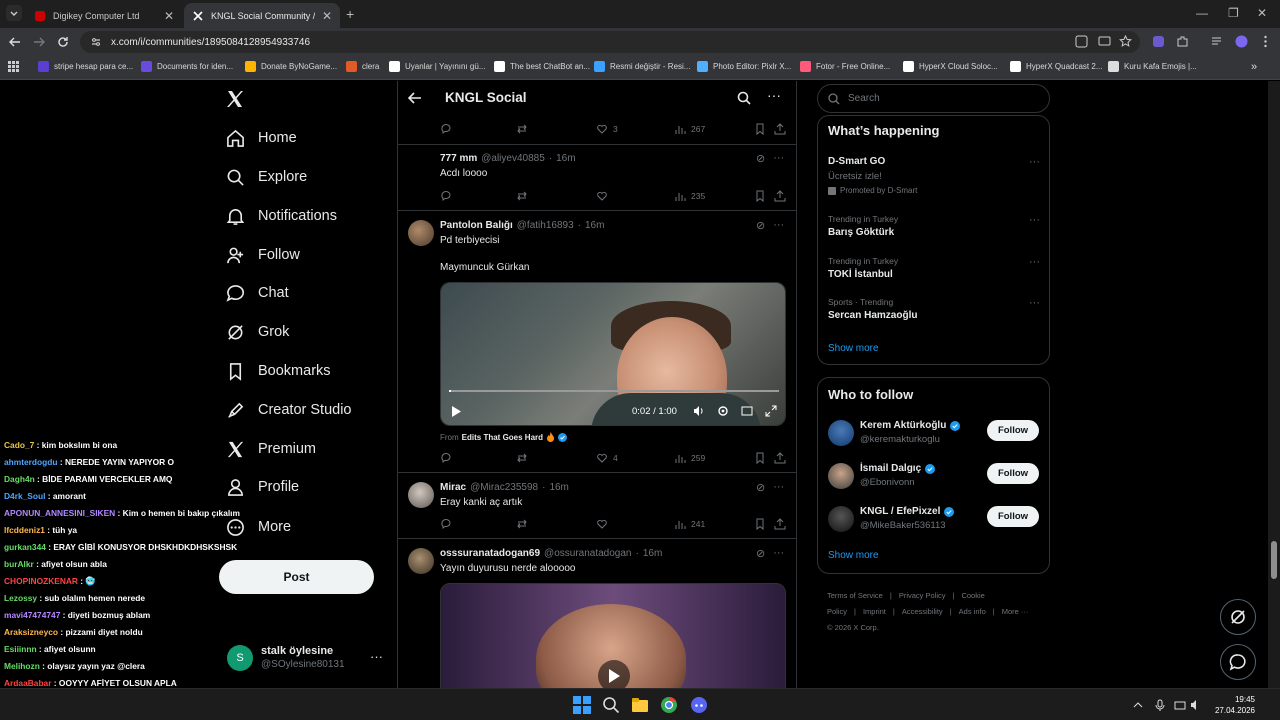 The image size is (1280, 720). I want to click on chat-username: ArdaaBabar, so click(27, 683).